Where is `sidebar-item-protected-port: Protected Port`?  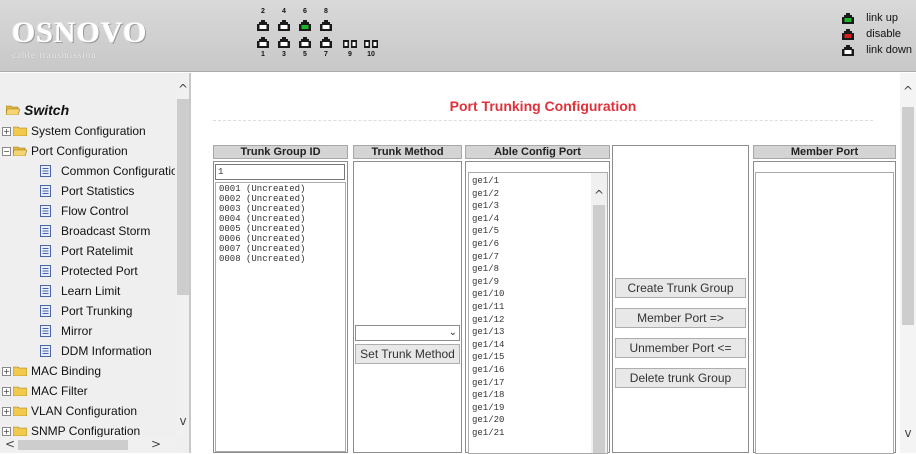 sidebar-item-protected-port: Protected Port is located at coordinates (87, 271).